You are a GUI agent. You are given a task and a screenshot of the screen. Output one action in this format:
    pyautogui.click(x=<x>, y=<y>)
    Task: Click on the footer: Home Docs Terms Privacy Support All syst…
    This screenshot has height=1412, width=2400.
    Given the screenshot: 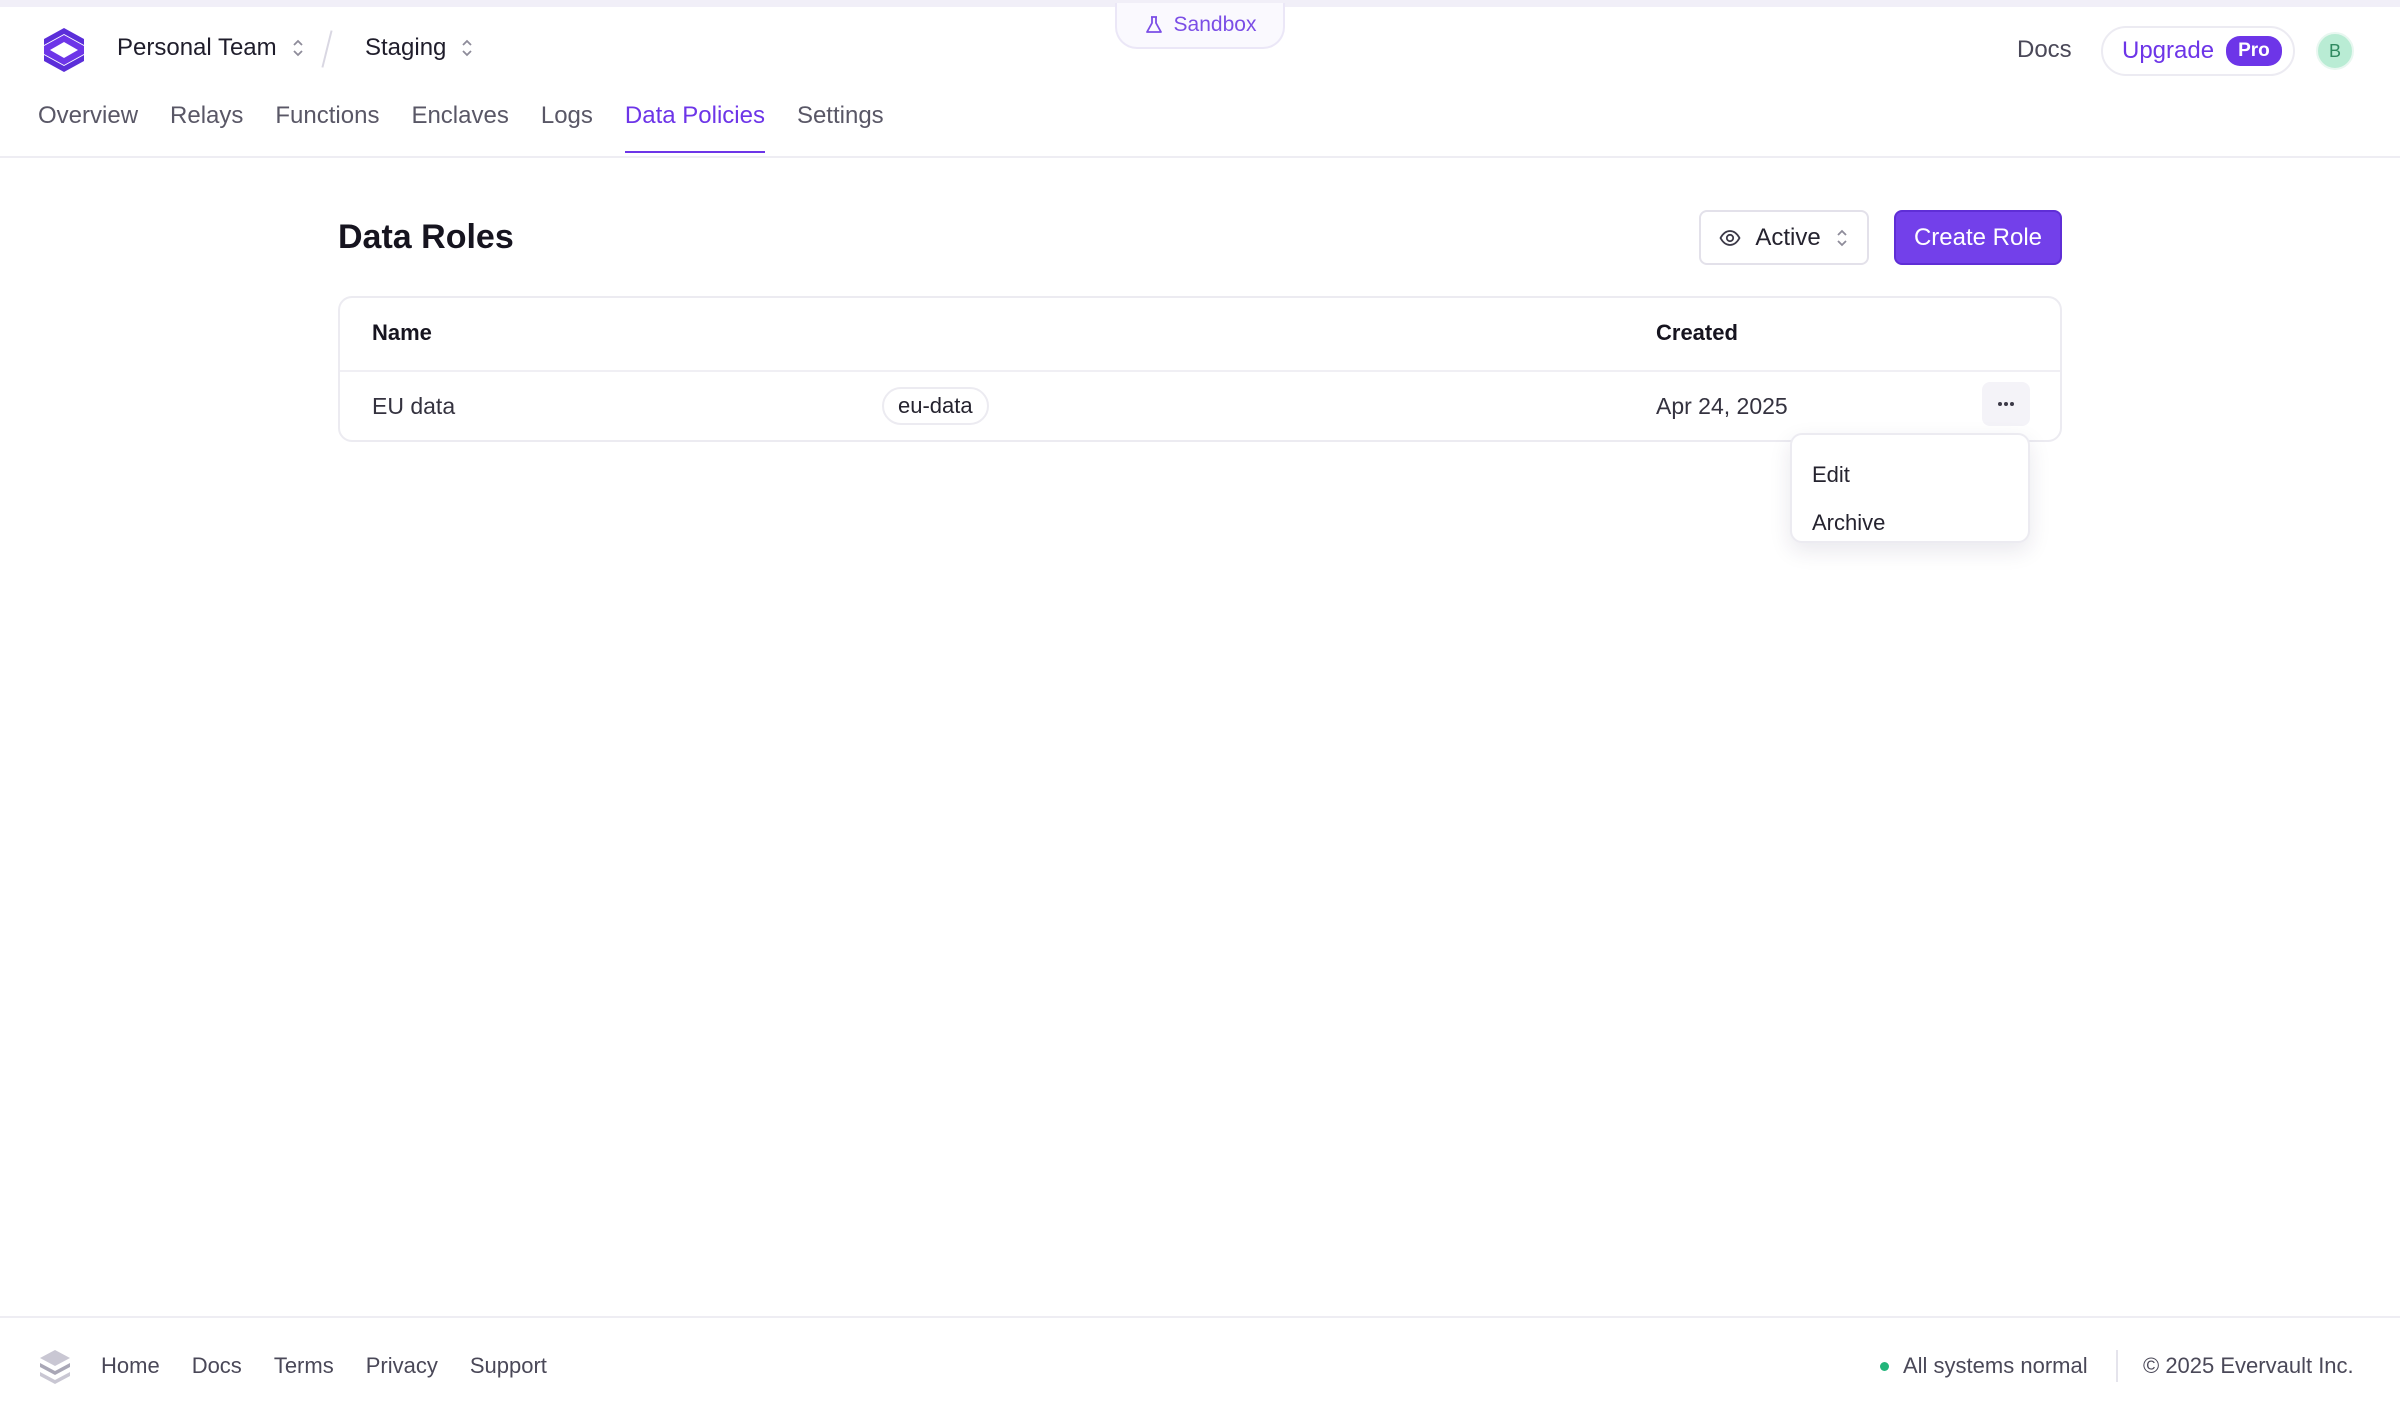 What is the action you would take?
    pyautogui.click(x=1200, y=1364)
    